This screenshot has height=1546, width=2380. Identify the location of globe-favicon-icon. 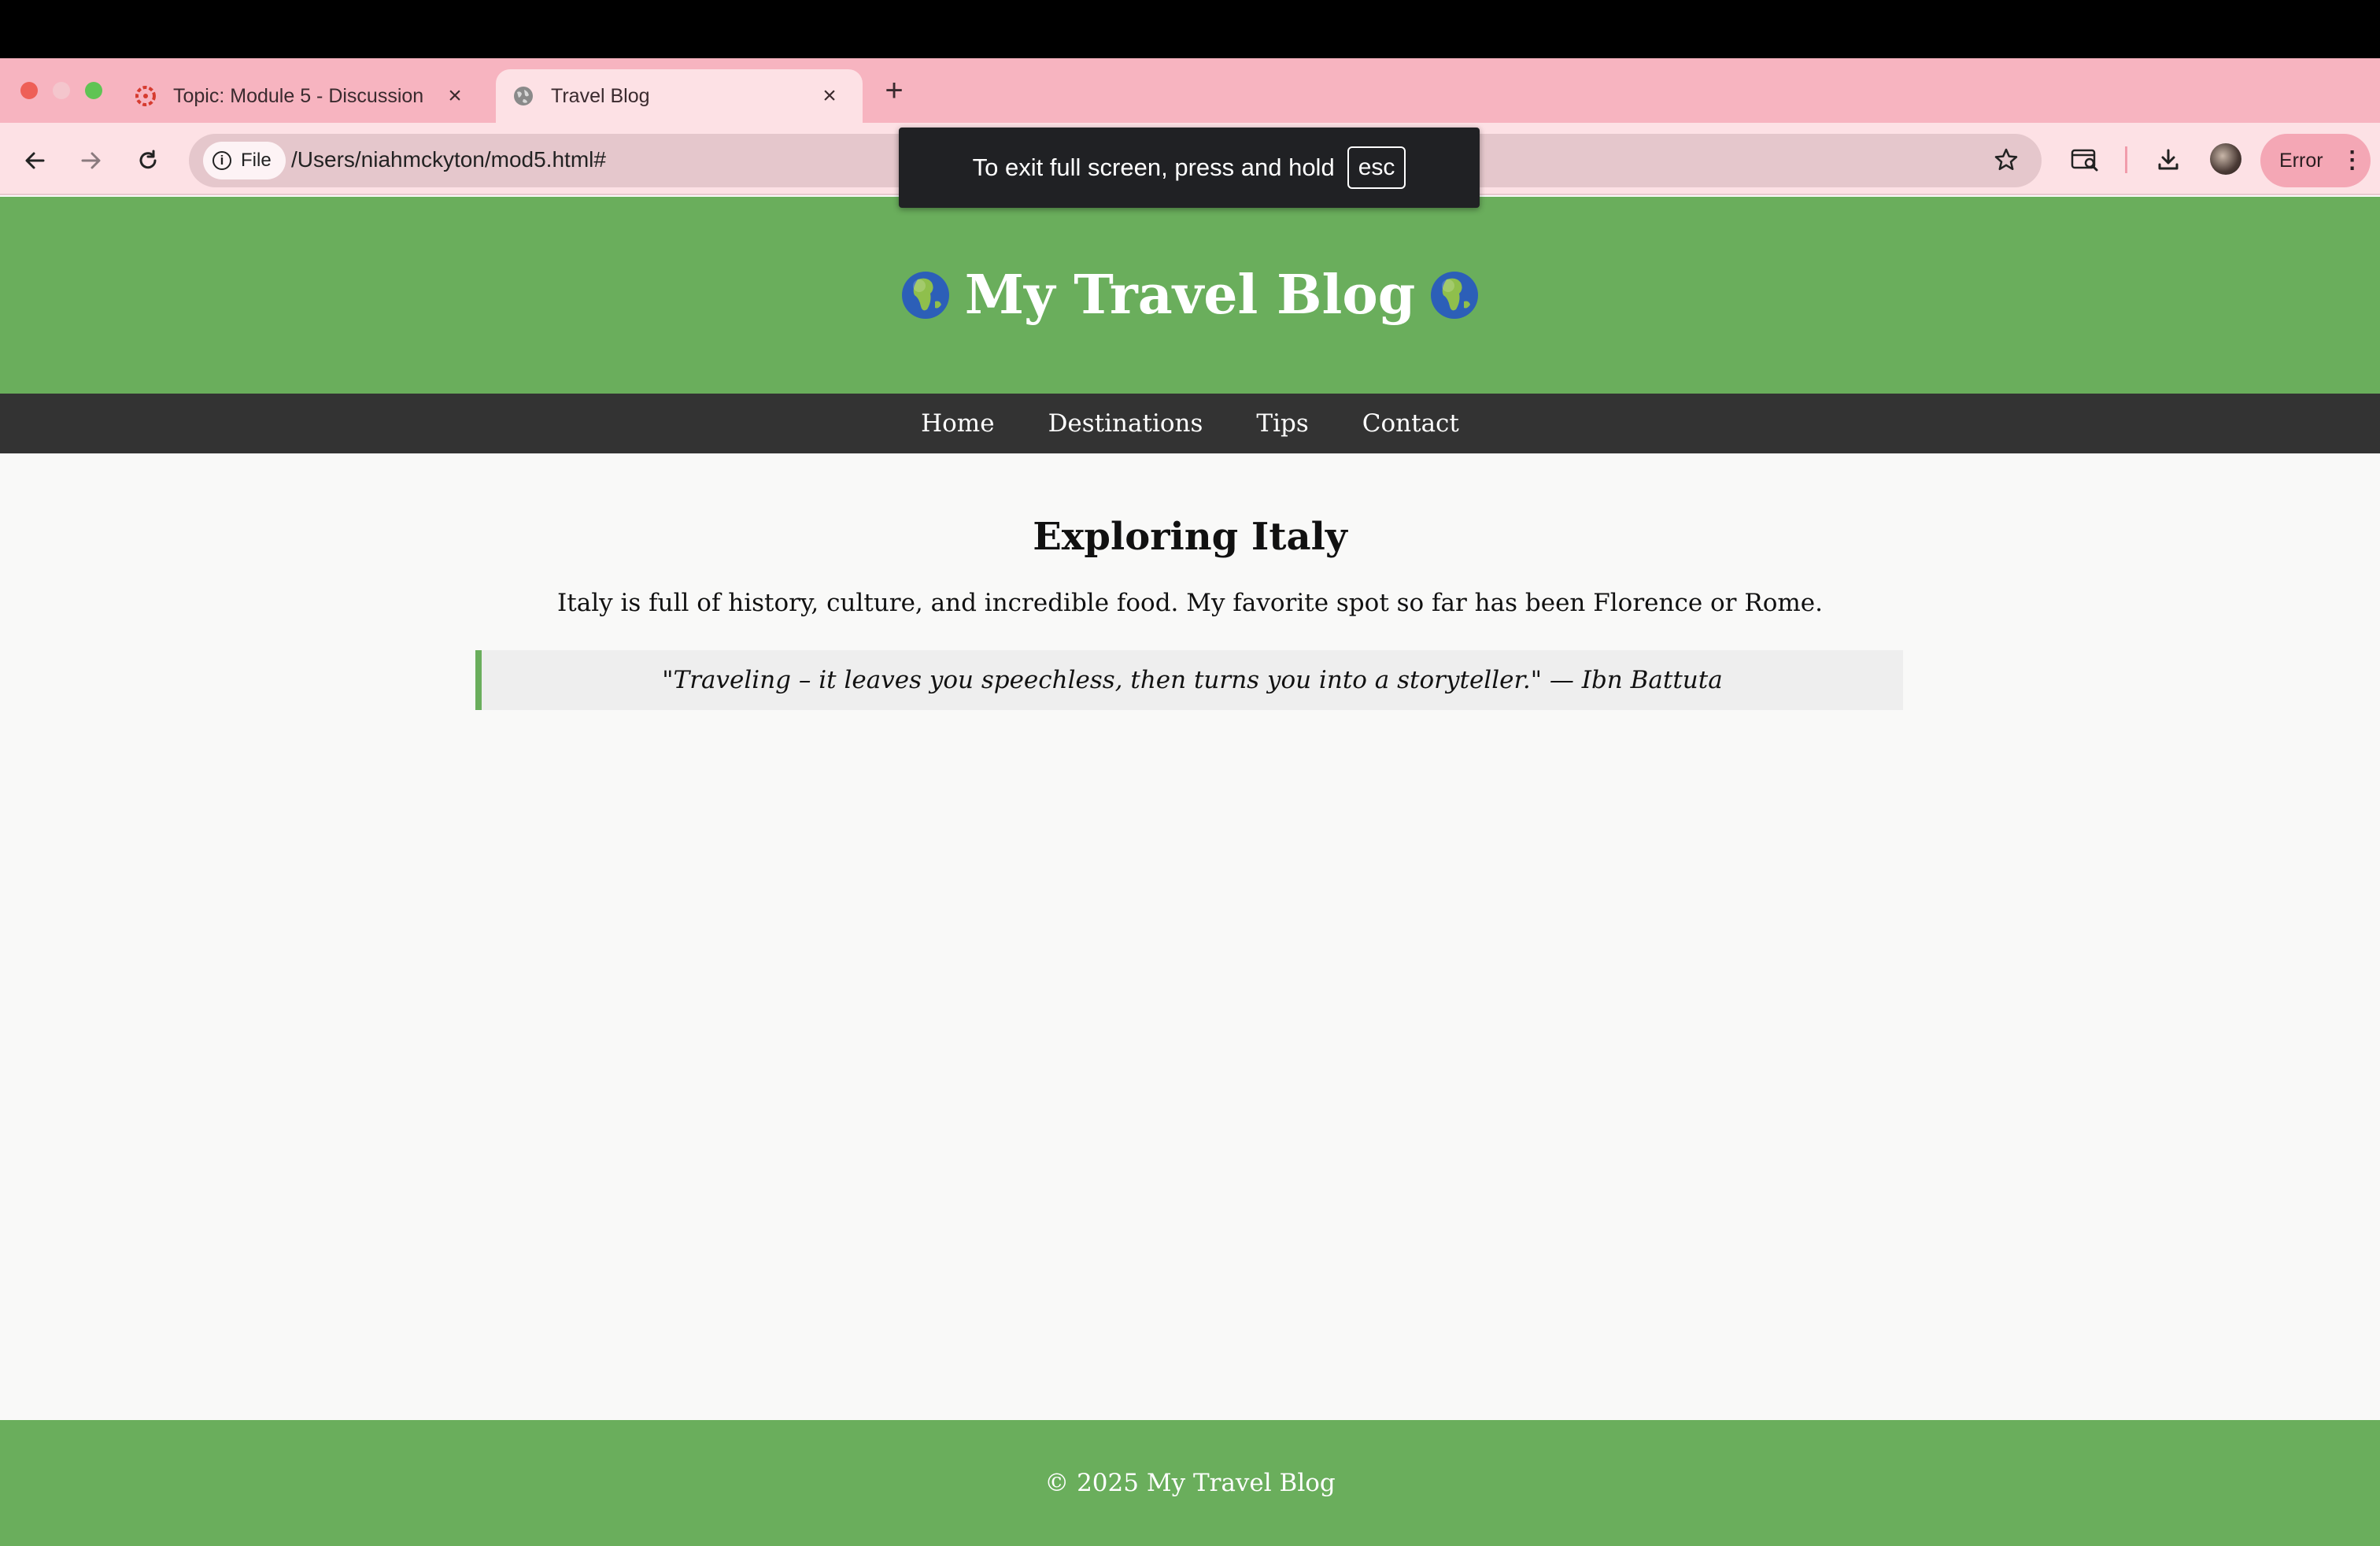
(523, 96).